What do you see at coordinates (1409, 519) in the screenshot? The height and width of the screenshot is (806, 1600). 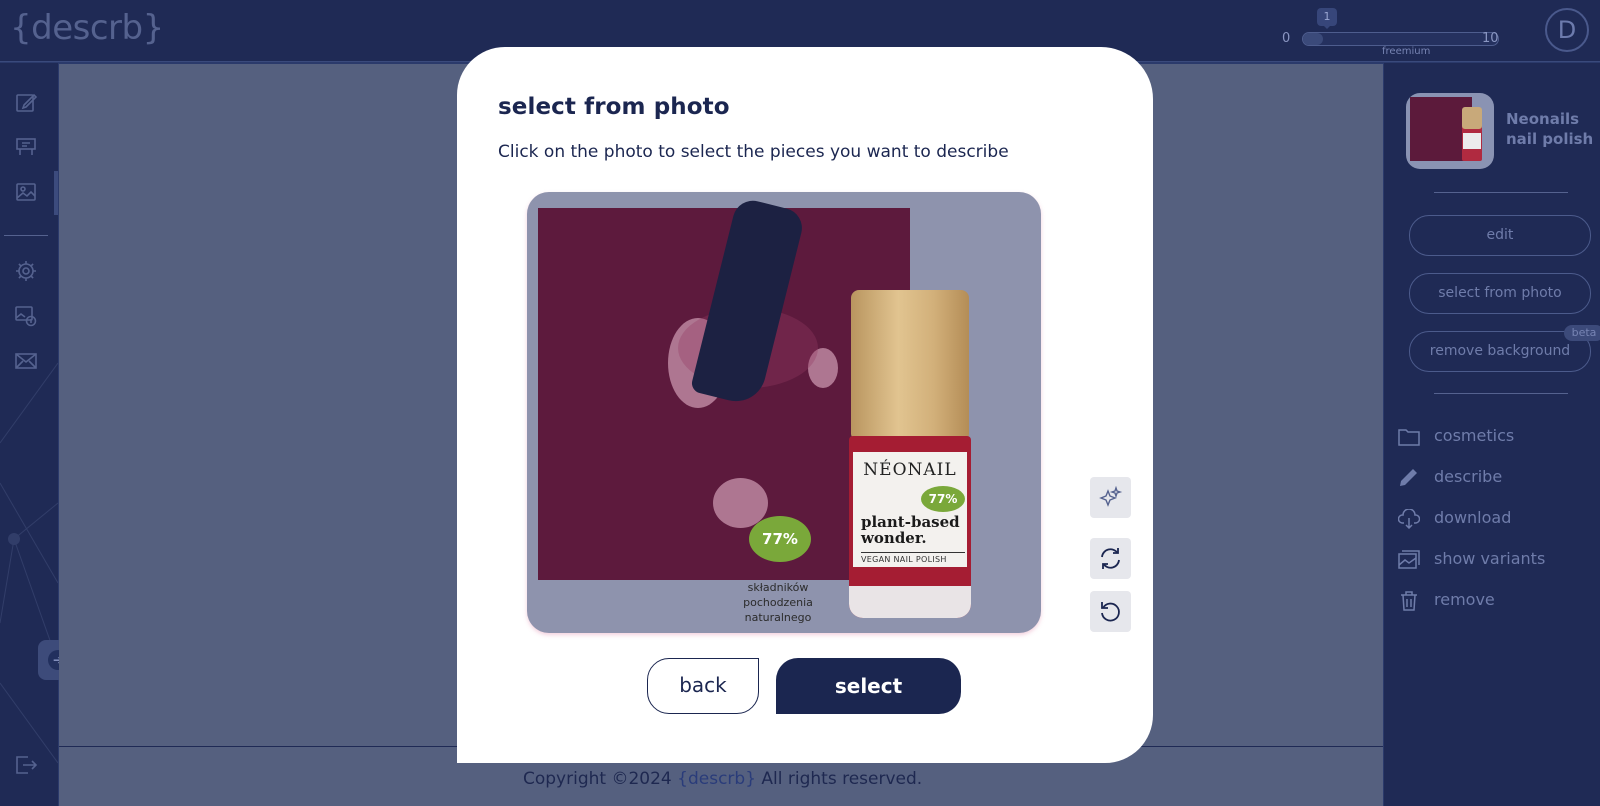 I see `cloud-download-icon` at bounding box center [1409, 519].